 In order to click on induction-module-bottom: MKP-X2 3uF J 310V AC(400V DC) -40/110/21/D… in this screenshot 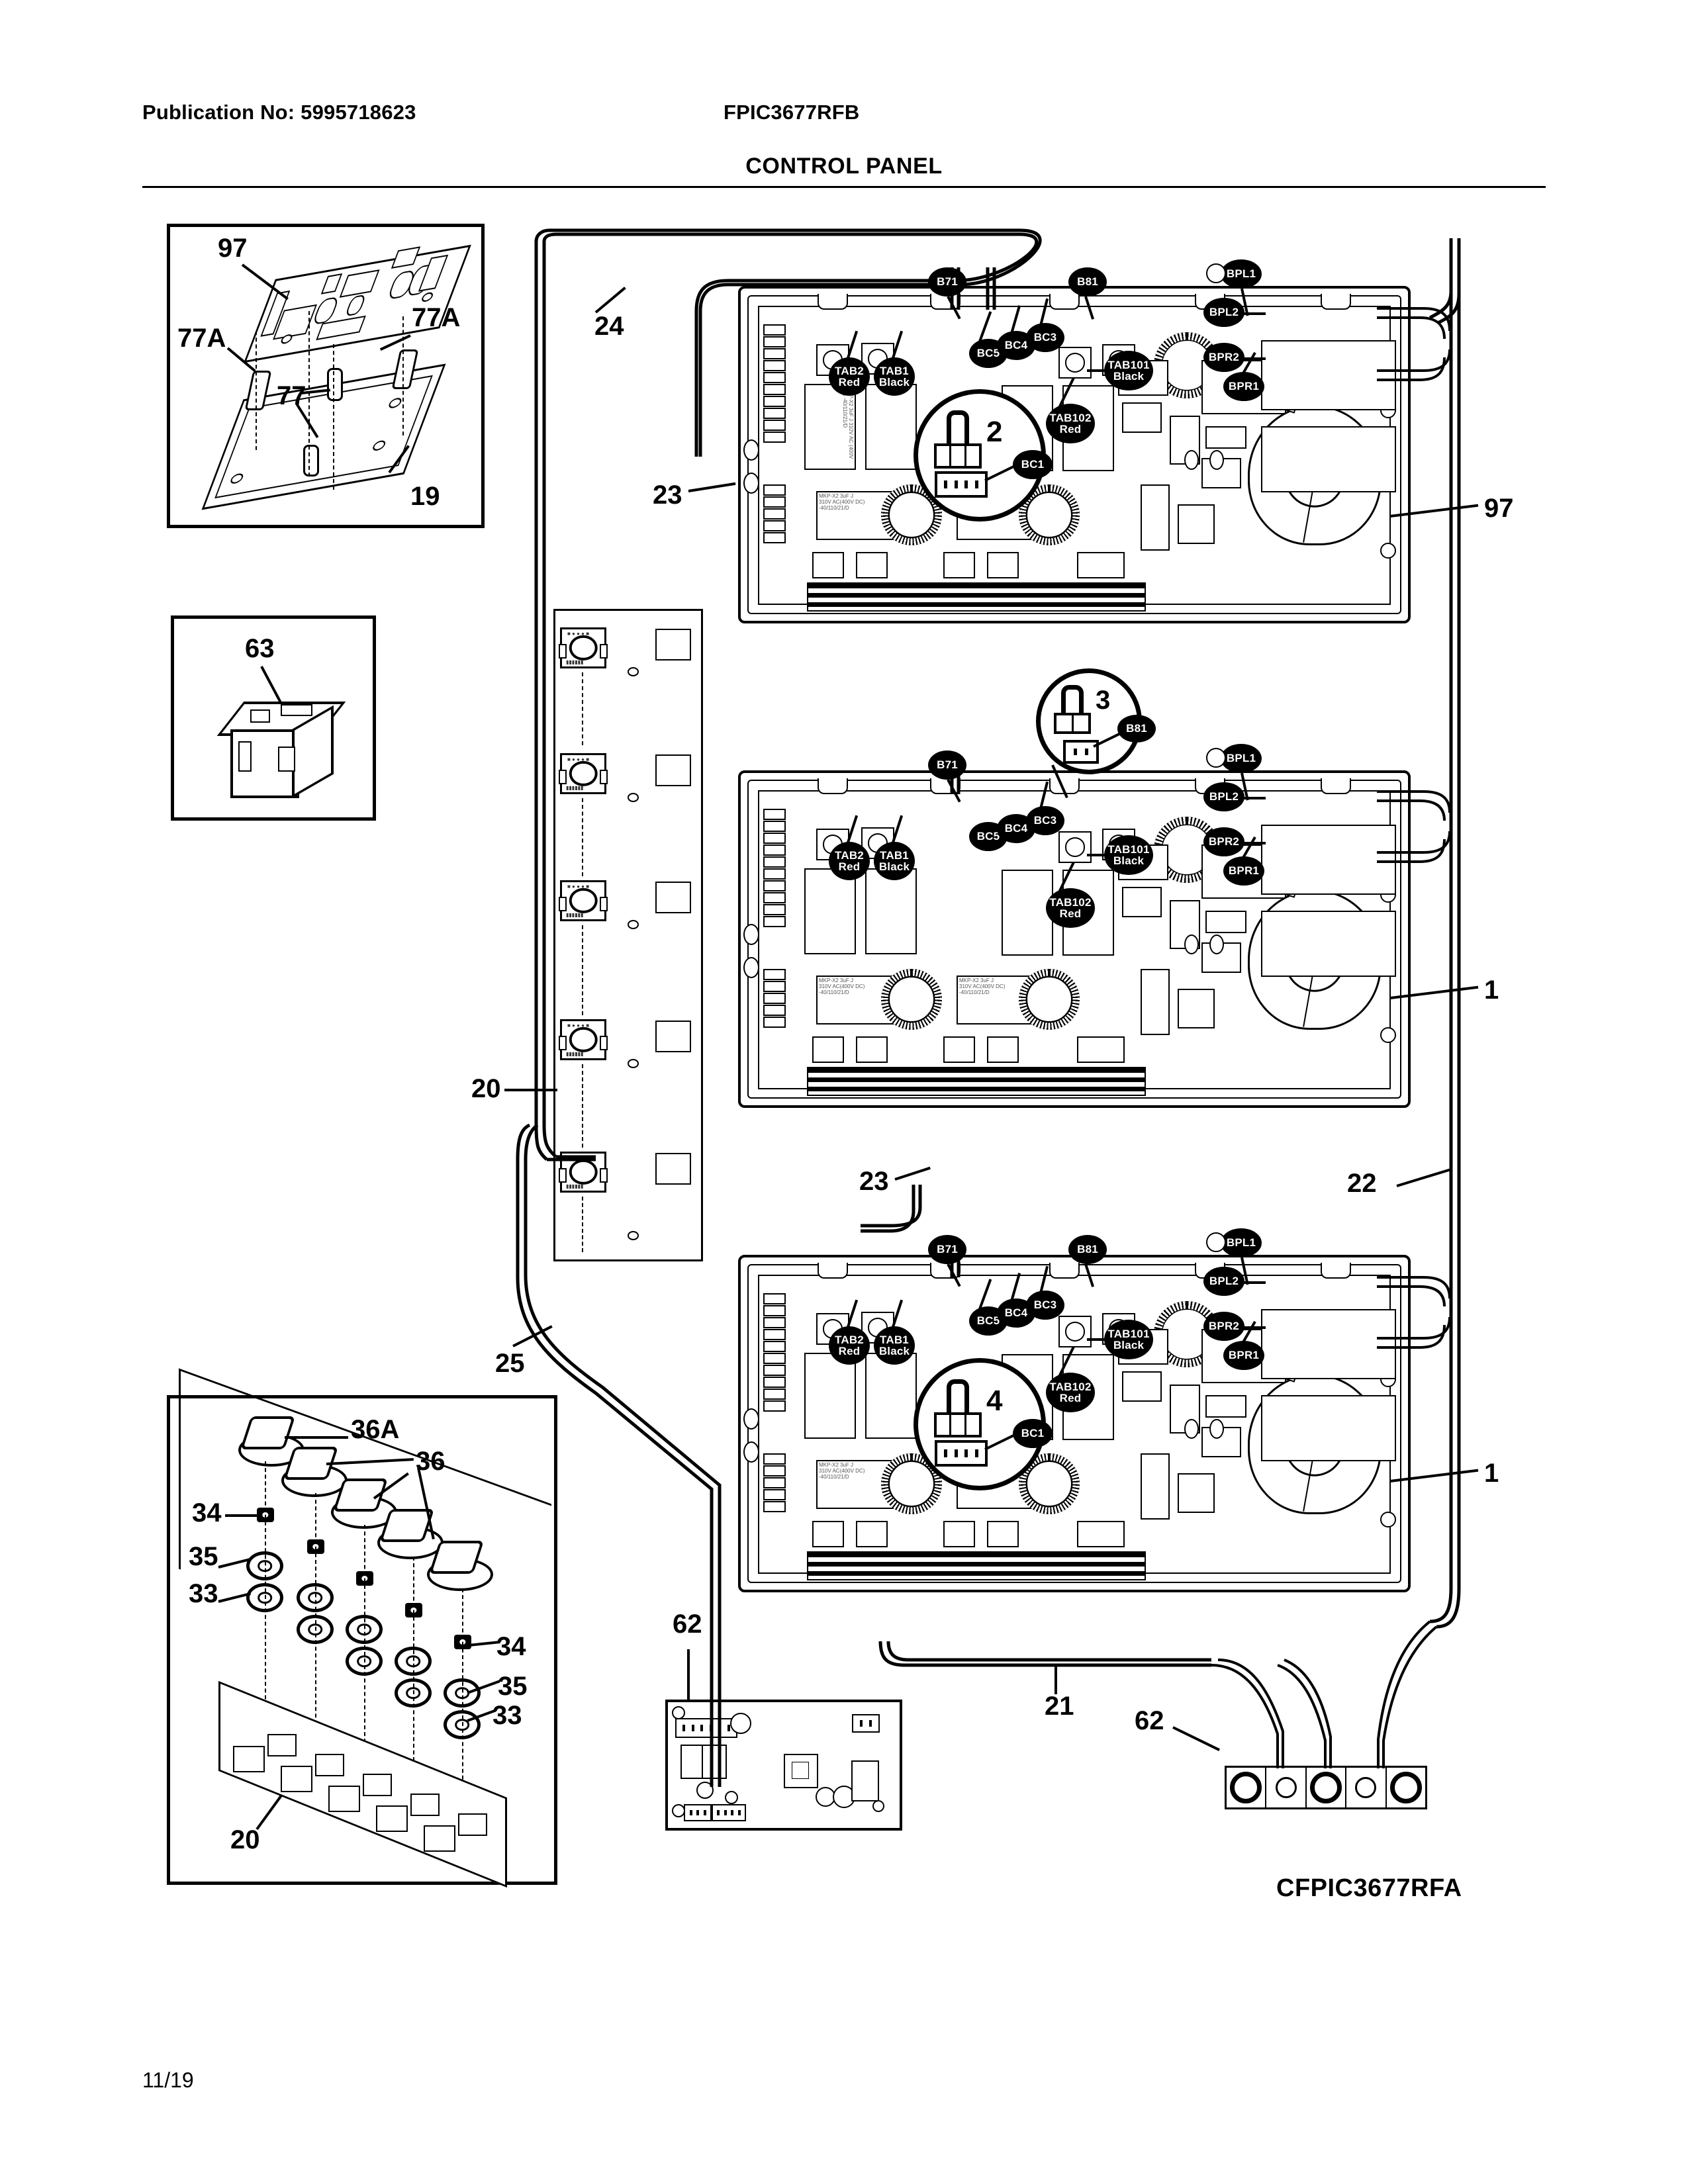, I will do `click(1074, 1423)`.